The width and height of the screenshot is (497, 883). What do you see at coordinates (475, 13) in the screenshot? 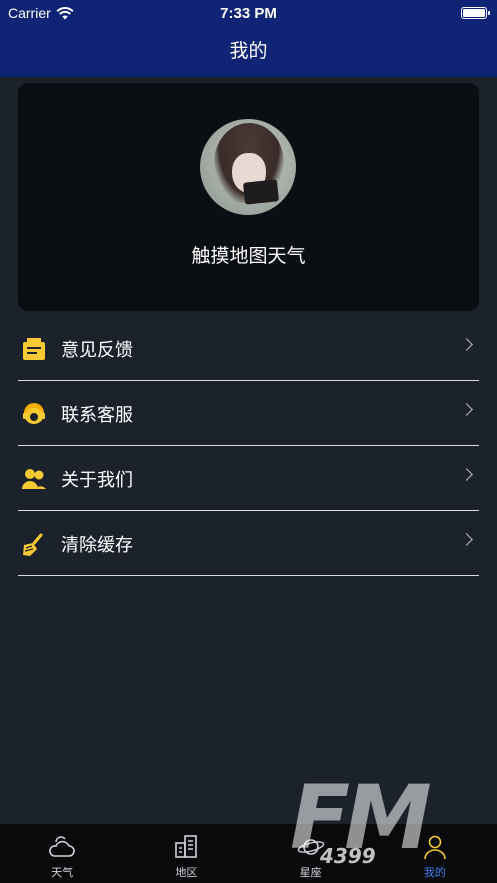
I see `battery-icon` at bounding box center [475, 13].